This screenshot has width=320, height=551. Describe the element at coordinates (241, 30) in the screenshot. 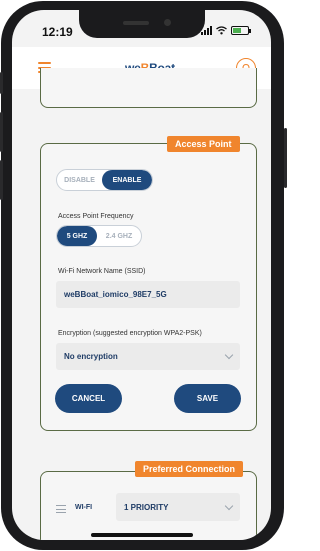

I see `battery-icon` at that location.